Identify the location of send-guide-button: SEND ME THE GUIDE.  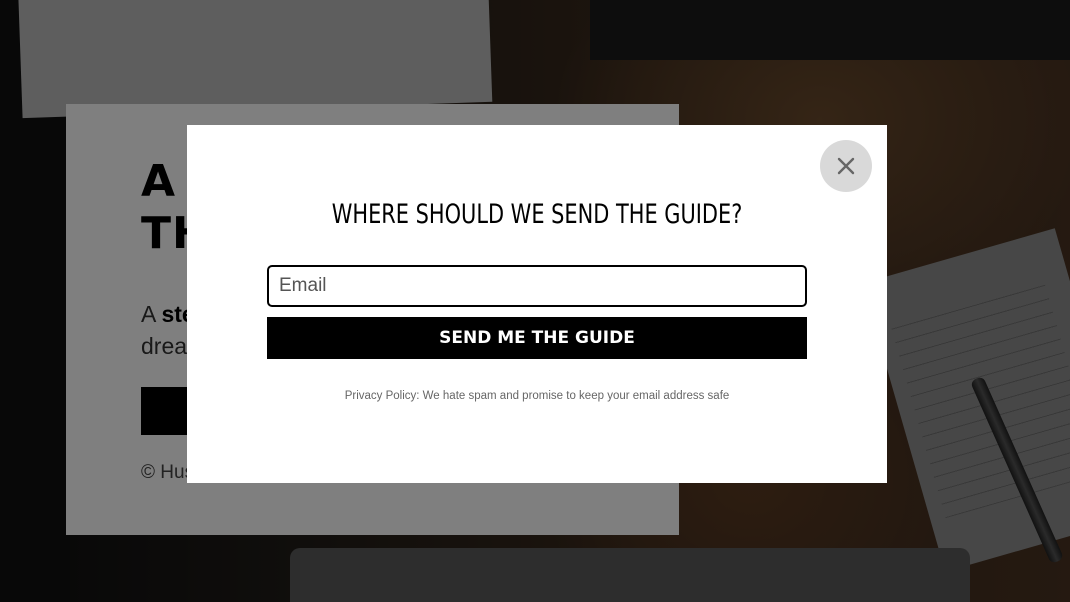
(537, 338).